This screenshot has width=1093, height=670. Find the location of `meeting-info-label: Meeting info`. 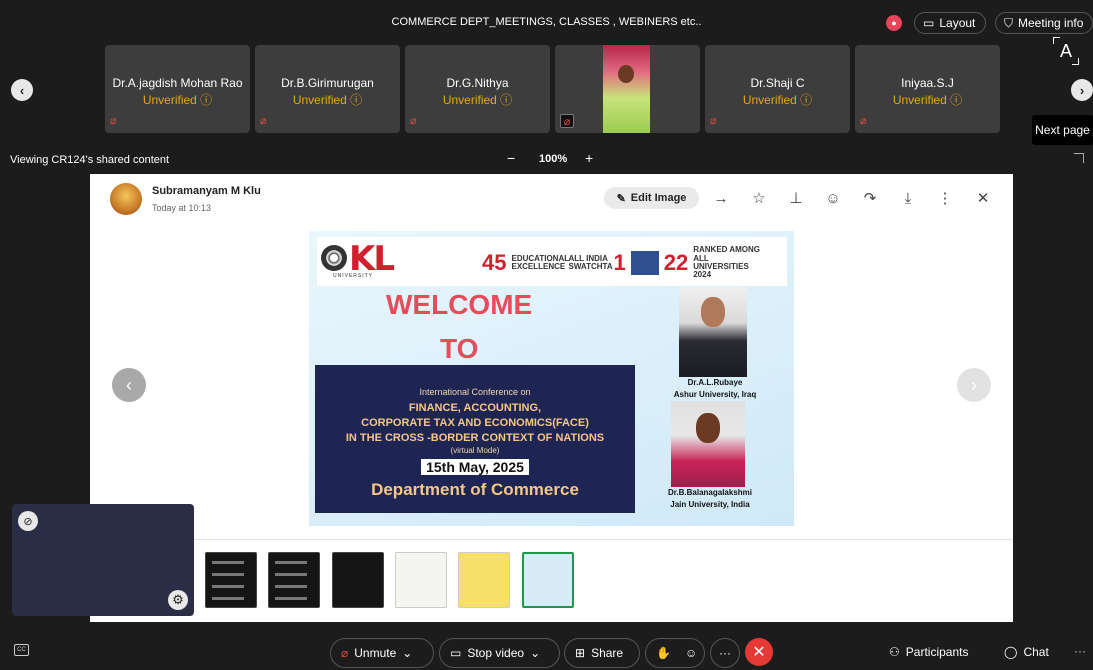

meeting-info-label: Meeting info is located at coordinates (1051, 23).